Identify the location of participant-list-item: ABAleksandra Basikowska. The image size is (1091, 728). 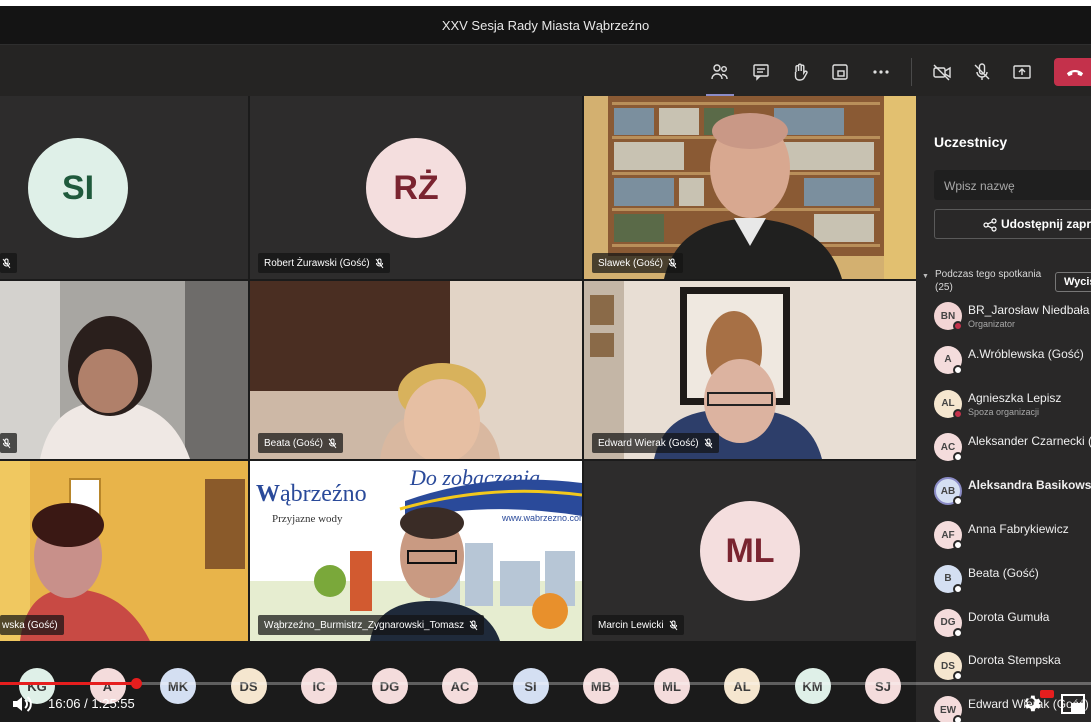
(1012, 493).